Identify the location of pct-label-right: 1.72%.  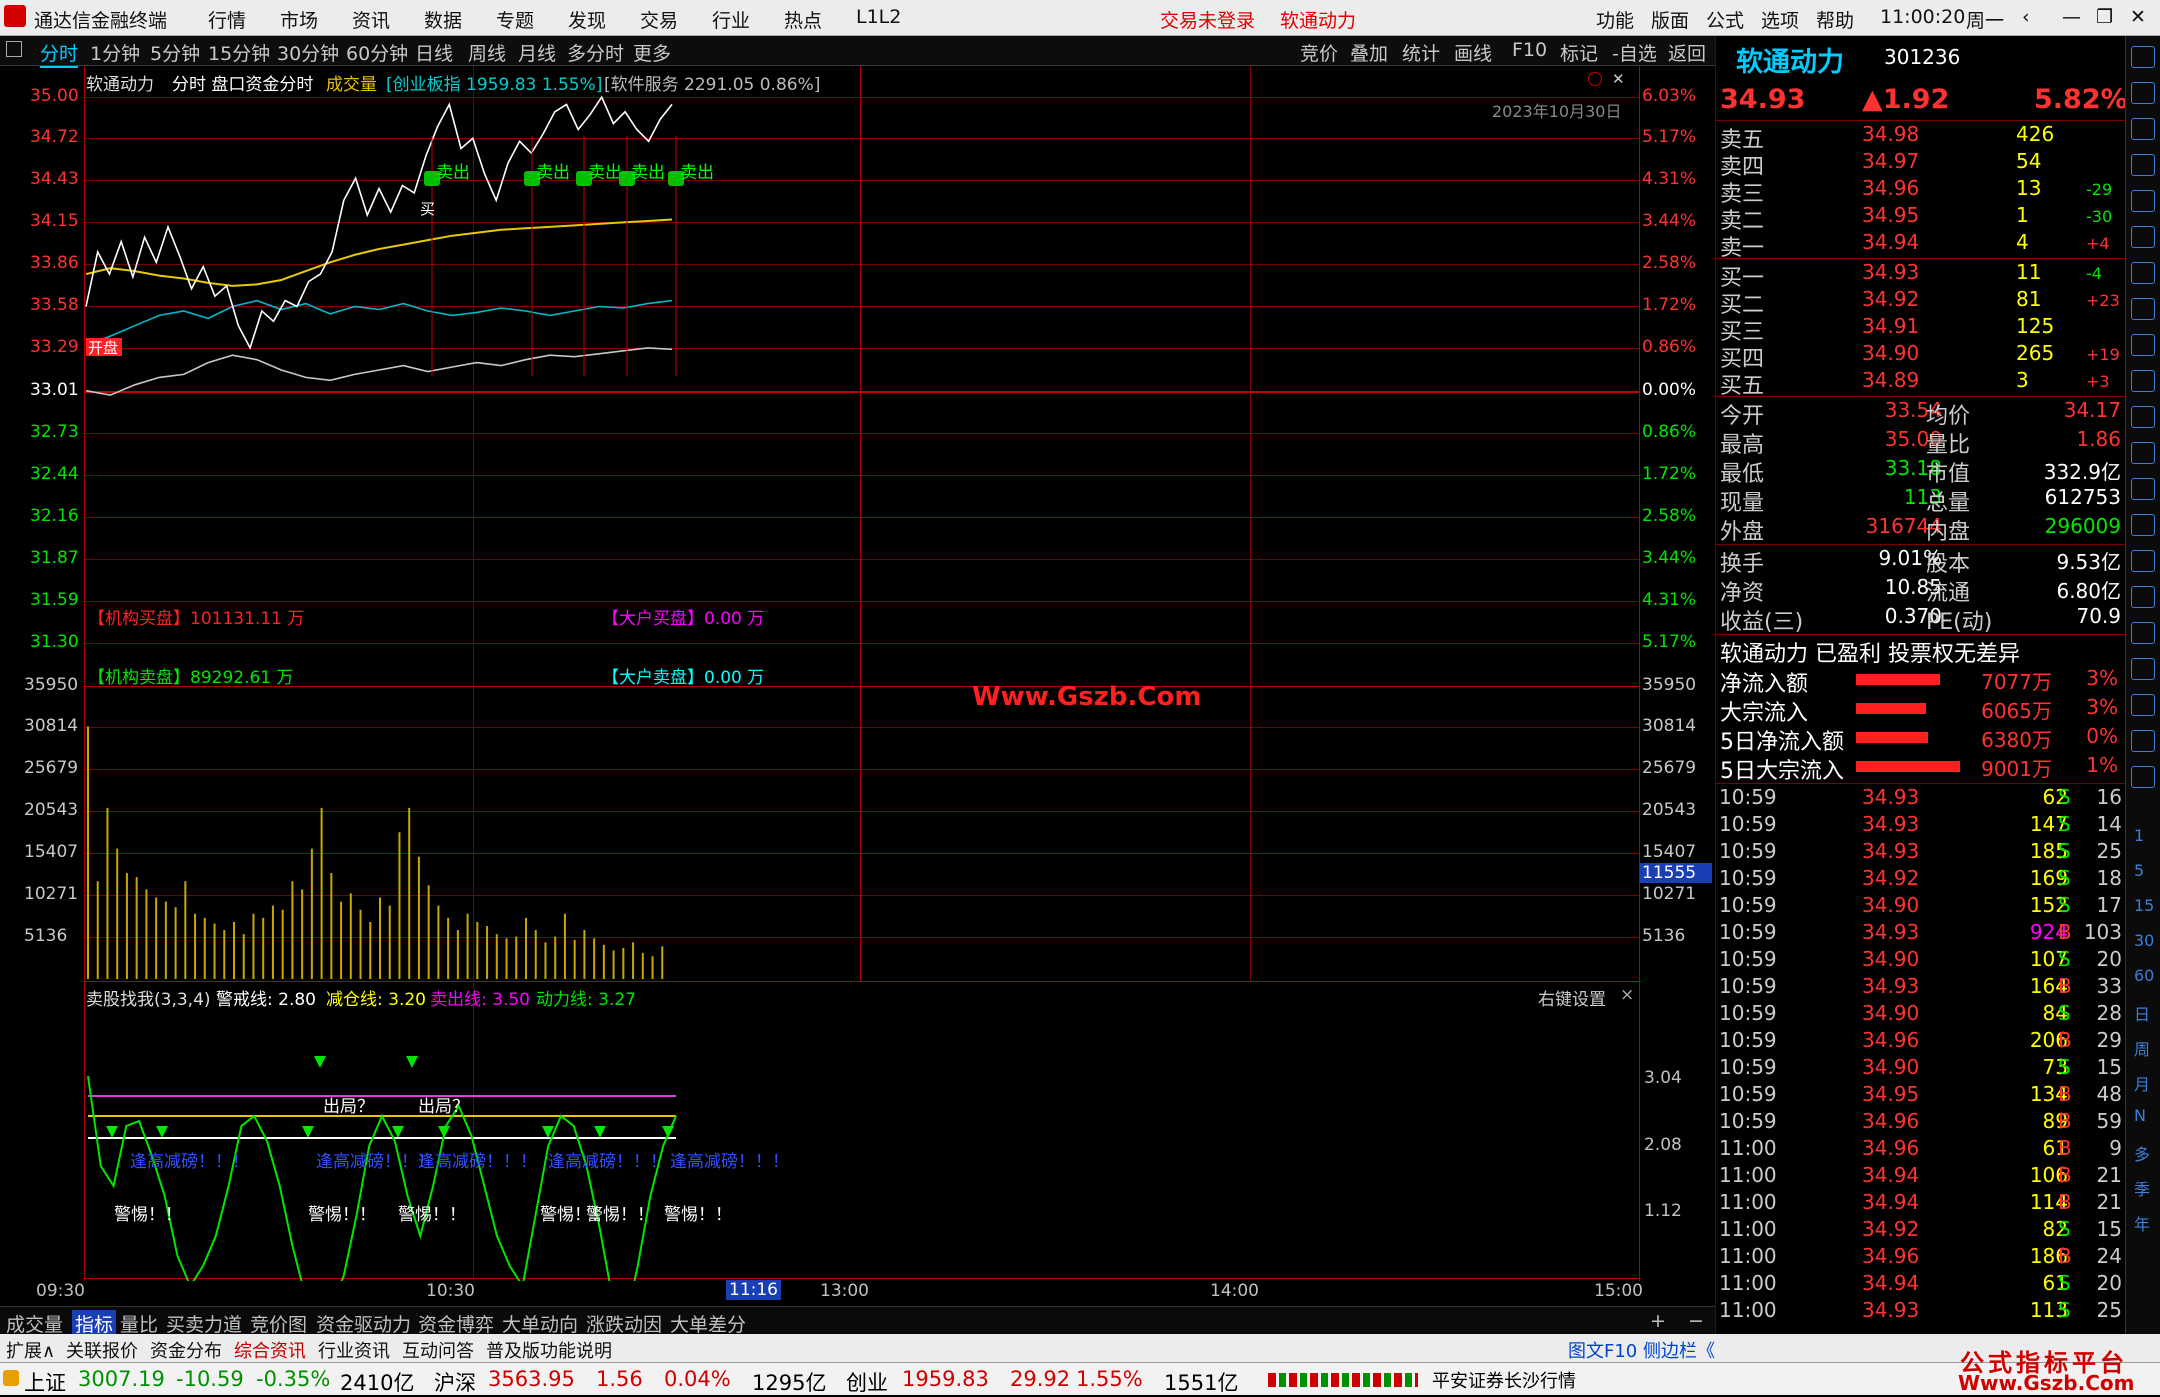
(1669, 305).